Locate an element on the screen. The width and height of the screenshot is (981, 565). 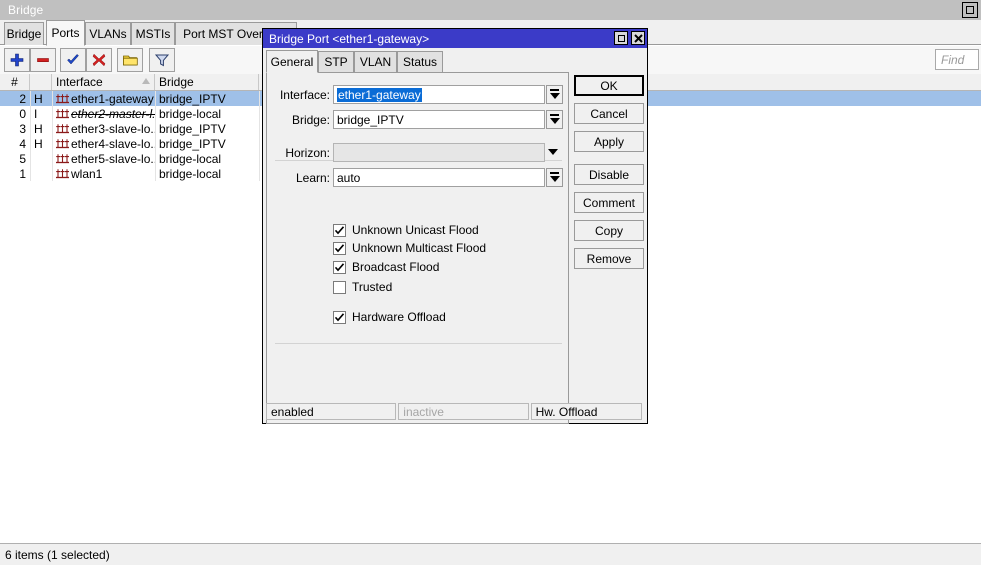
cell-iface: wlan1 is located at coordinates (103, 173).